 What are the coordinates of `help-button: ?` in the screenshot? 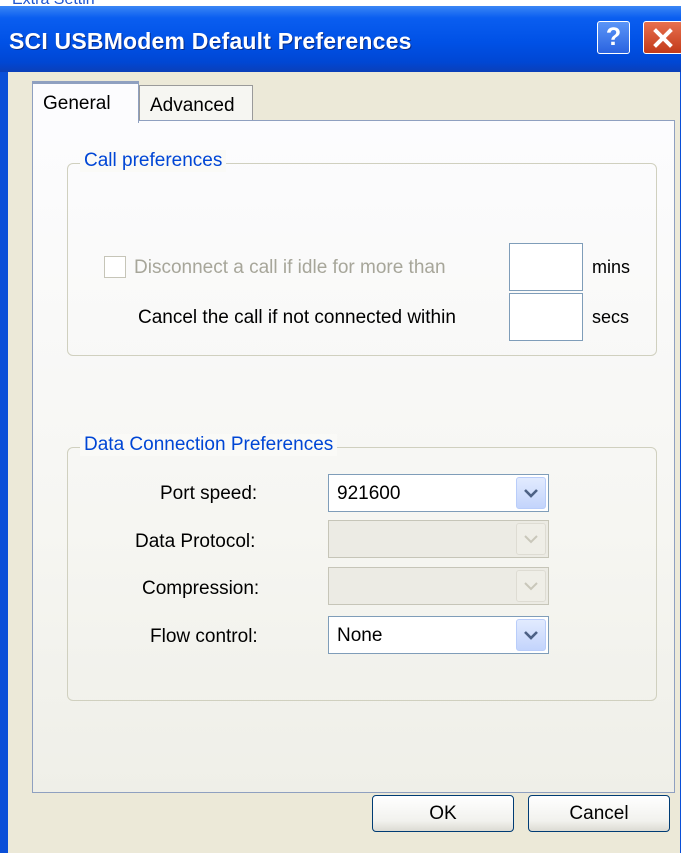 It's located at (613, 37).